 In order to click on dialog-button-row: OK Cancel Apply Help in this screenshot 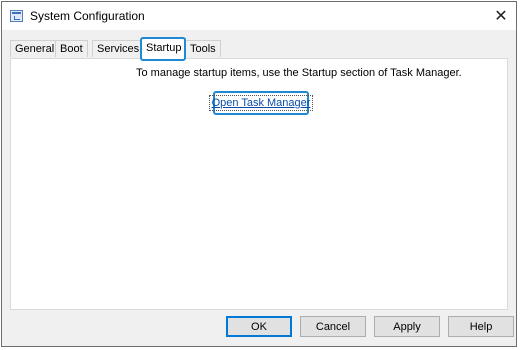, I will do `click(263, 327)`.